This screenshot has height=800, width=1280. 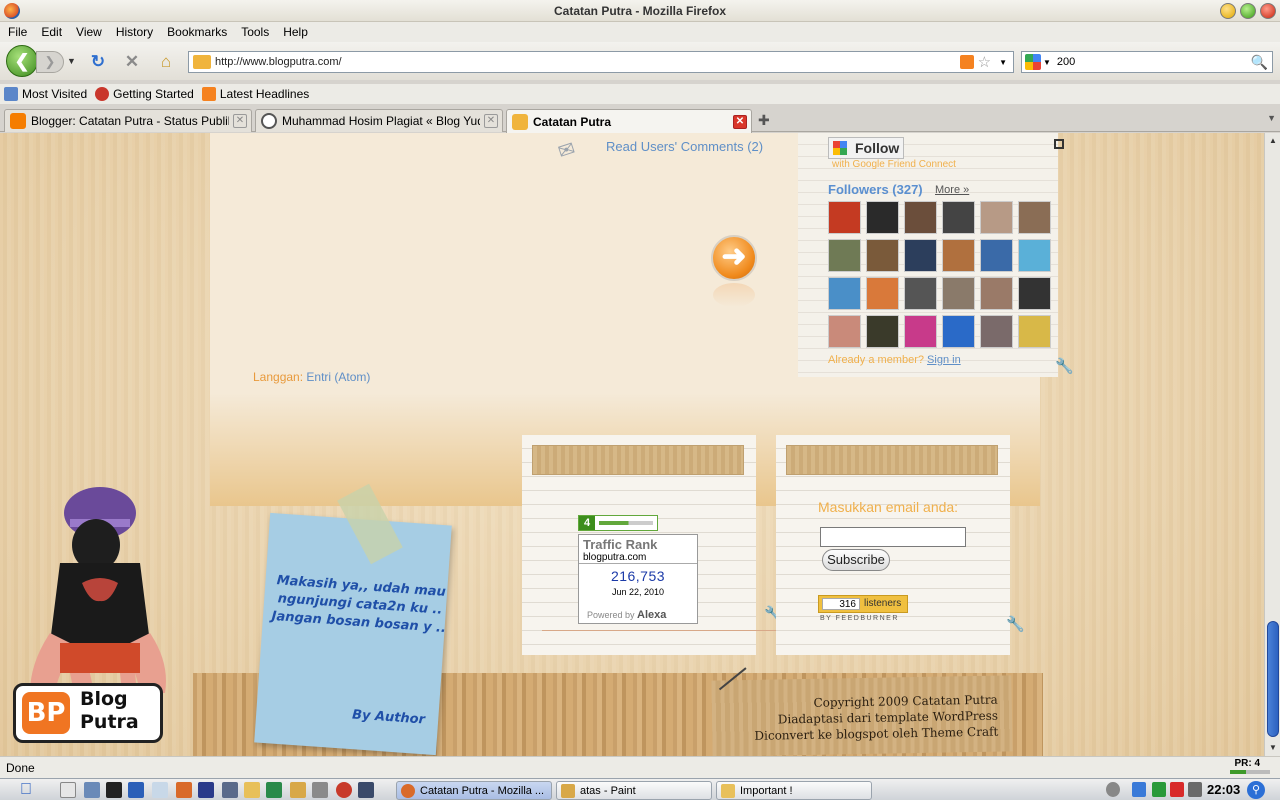 What do you see at coordinates (89, 32) in the screenshot?
I see `menu-view: View` at bounding box center [89, 32].